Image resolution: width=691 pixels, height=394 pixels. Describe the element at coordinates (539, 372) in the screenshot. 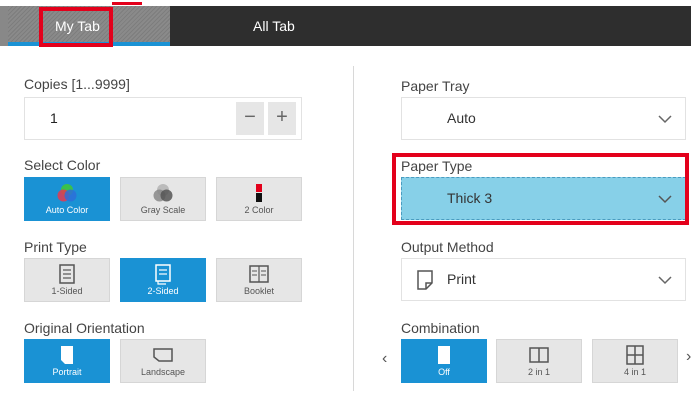

I see `combination-2in1-label: 2 in 1` at that location.